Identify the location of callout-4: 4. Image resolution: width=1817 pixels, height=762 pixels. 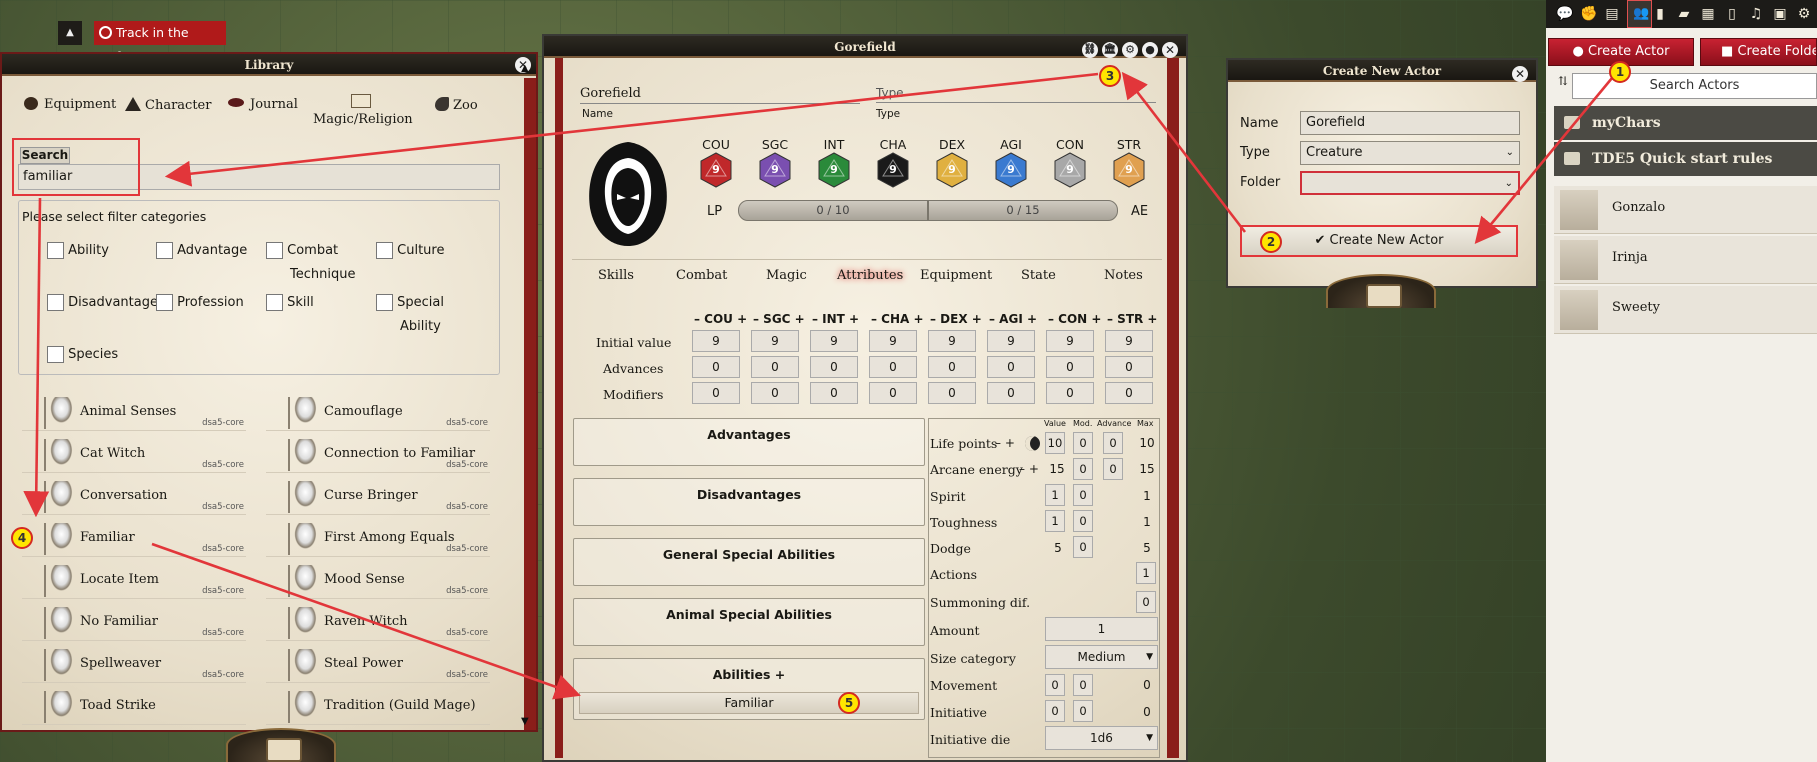
(22, 538).